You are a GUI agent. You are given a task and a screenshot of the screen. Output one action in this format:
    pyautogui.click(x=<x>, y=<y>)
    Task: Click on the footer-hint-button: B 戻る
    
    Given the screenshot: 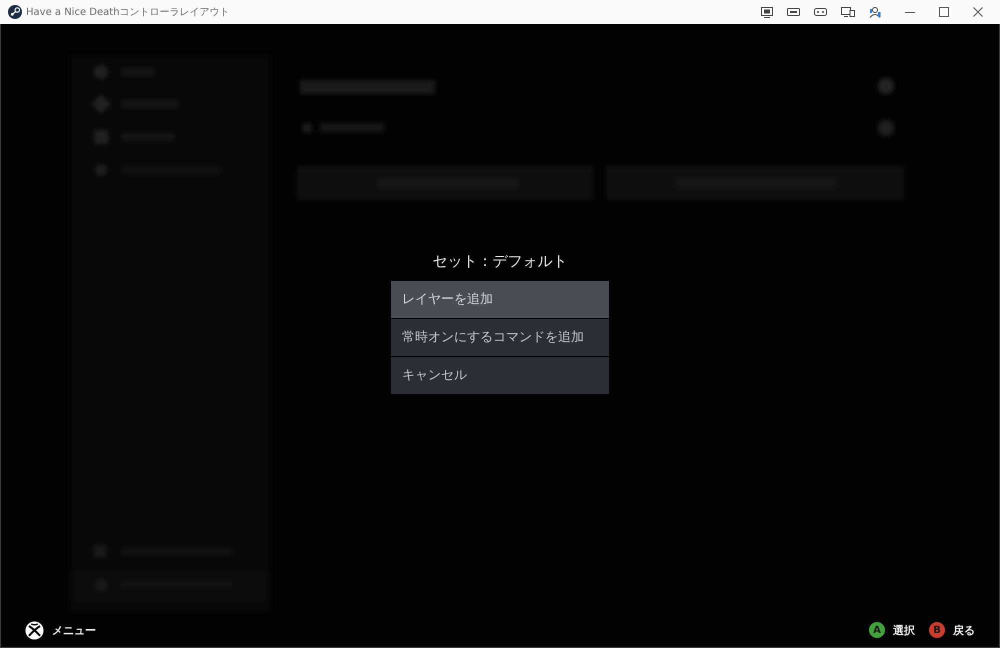 What is the action you would take?
    pyautogui.click(x=952, y=630)
    